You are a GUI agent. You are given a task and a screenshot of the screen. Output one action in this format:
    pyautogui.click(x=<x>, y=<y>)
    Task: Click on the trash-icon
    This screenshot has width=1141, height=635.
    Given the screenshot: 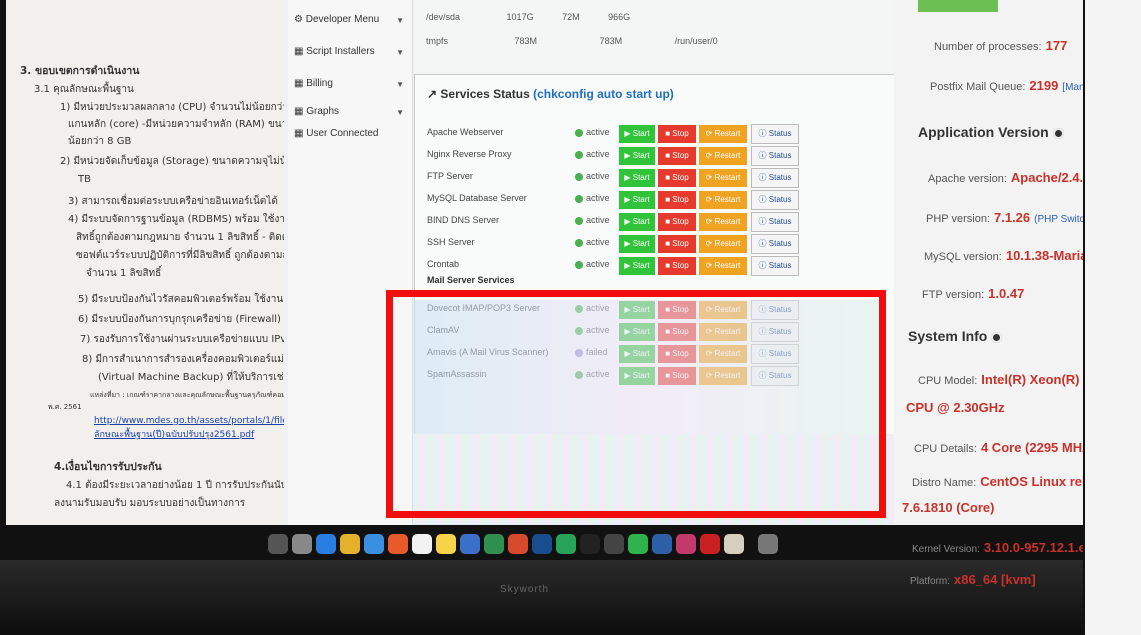 What is the action you would take?
    pyautogui.click(x=768, y=544)
    